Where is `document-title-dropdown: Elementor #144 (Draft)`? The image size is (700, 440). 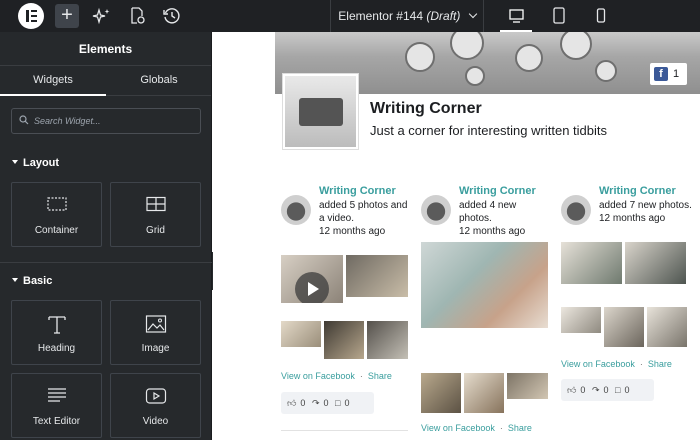
document-title-dropdown: Elementor #144 (Draft) is located at coordinates (407, 16).